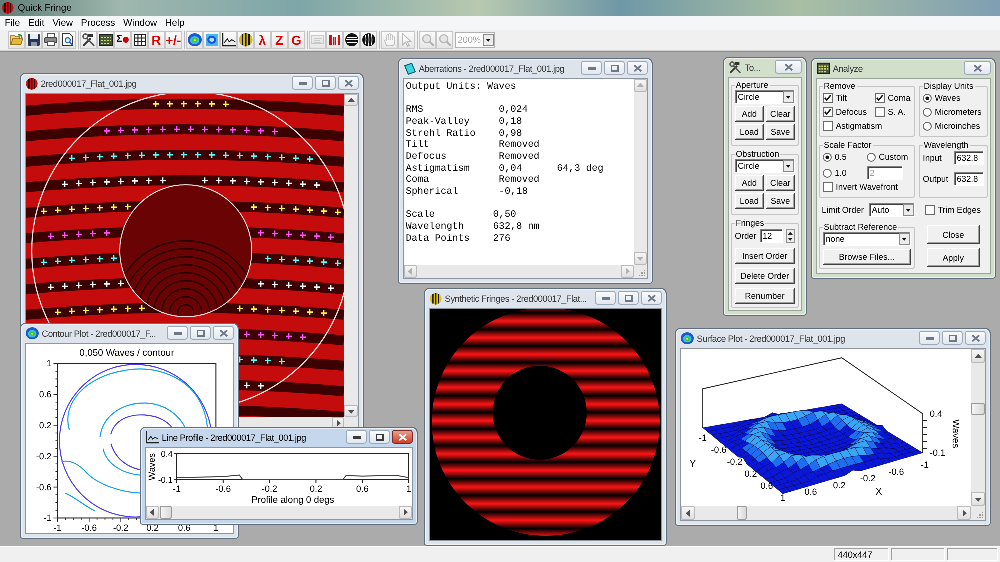 This screenshot has width=1000, height=562. What do you see at coordinates (946, 145) in the screenshot?
I see `group-title: Wavelength` at bounding box center [946, 145].